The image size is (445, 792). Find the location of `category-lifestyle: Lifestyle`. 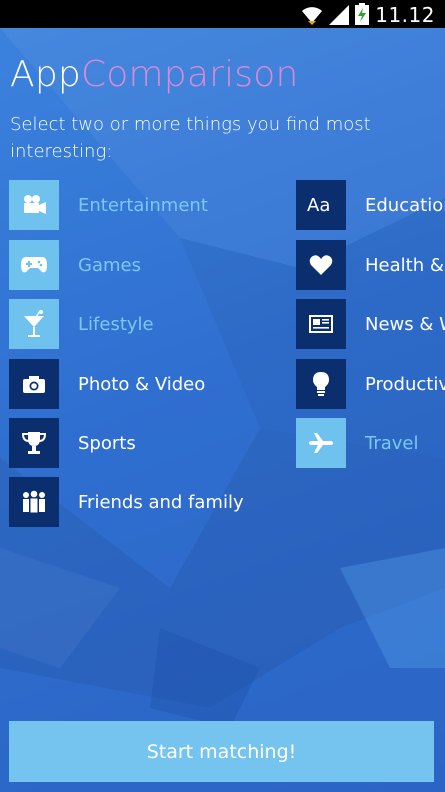

category-lifestyle: Lifestyle is located at coordinates (81, 324).